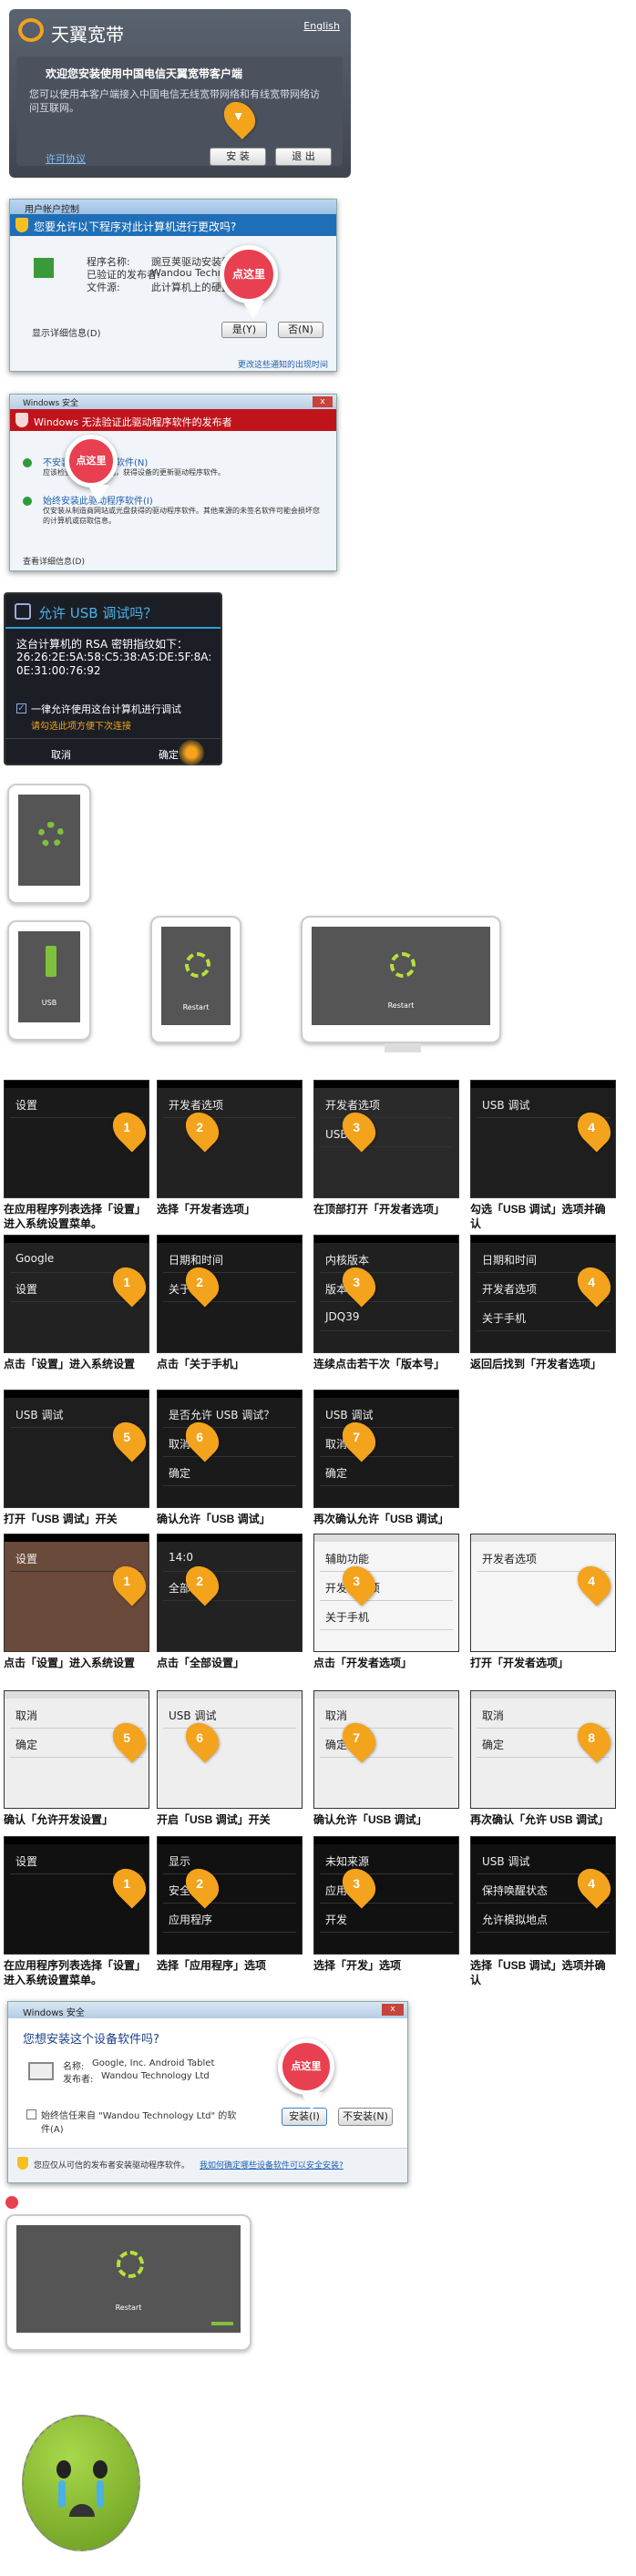 This screenshot has height=2576, width=636. Describe the element at coordinates (181, 1558) in the screenshot. I see `screen-text: 14:0` at that location.